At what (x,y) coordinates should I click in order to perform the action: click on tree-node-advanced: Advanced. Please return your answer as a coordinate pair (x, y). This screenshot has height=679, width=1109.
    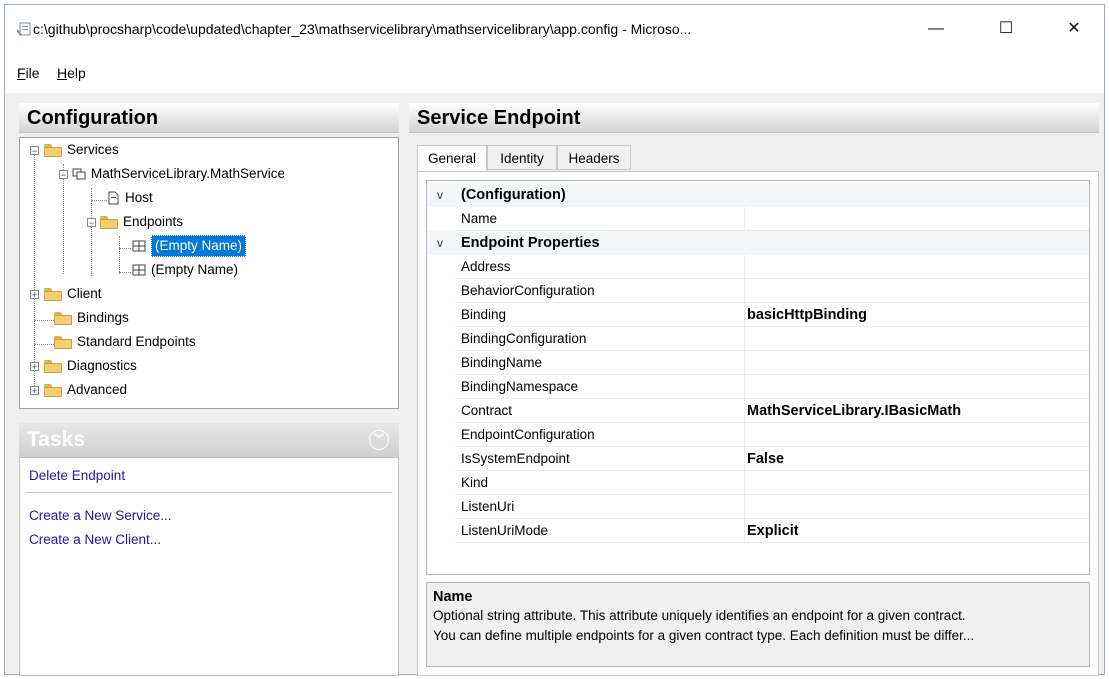
    Looking at the image, I should click on (85, 390).